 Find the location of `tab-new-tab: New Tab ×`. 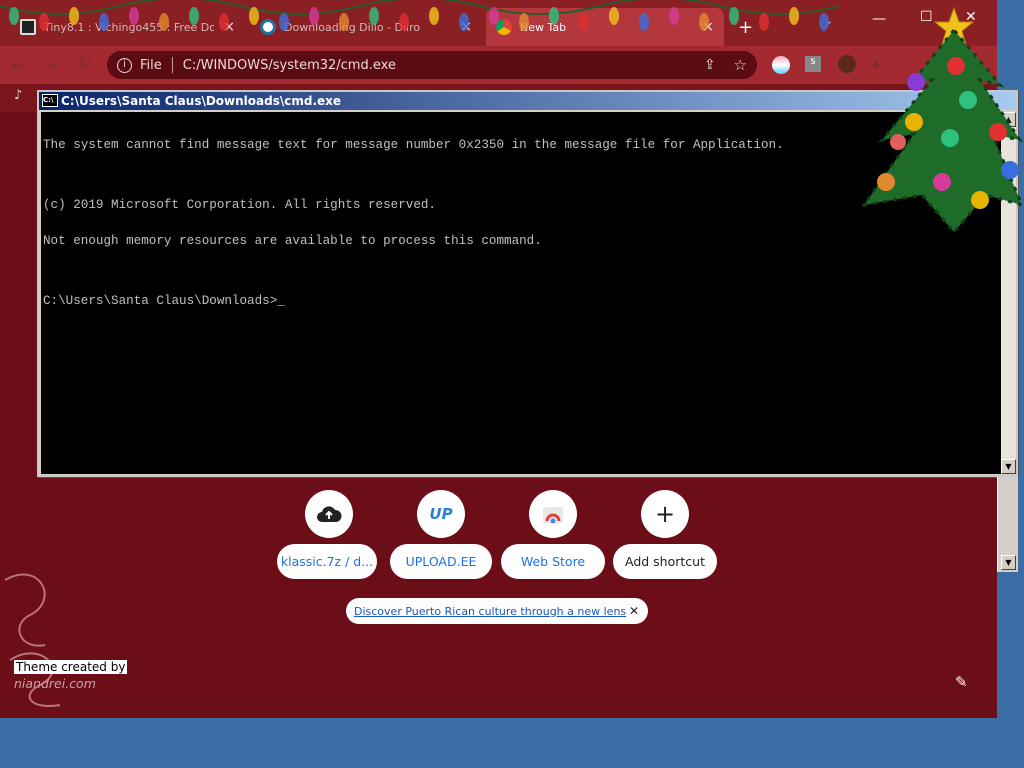

tab-new-tab: New Tab × is located at coordinates (605, 27).